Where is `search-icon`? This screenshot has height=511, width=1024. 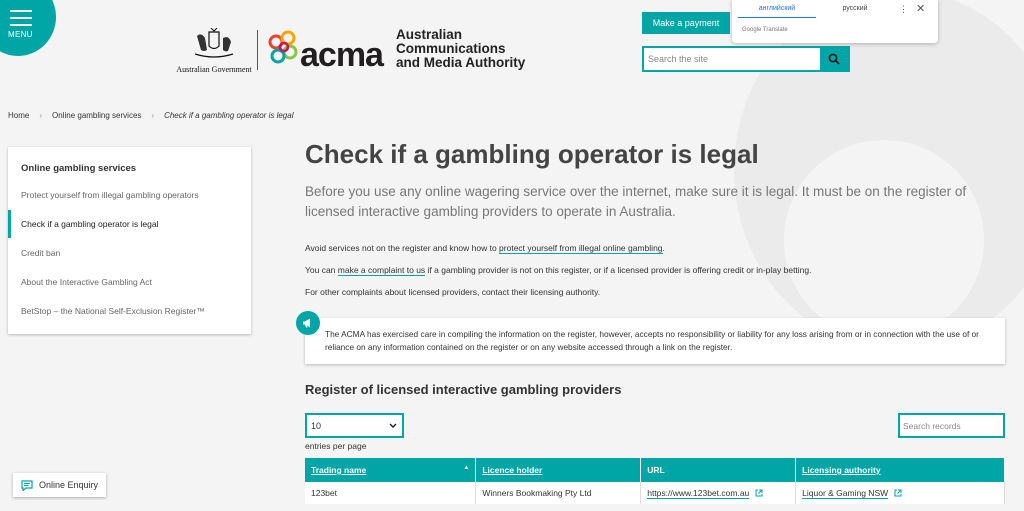
search-icon is located at coordinates (834, 59).